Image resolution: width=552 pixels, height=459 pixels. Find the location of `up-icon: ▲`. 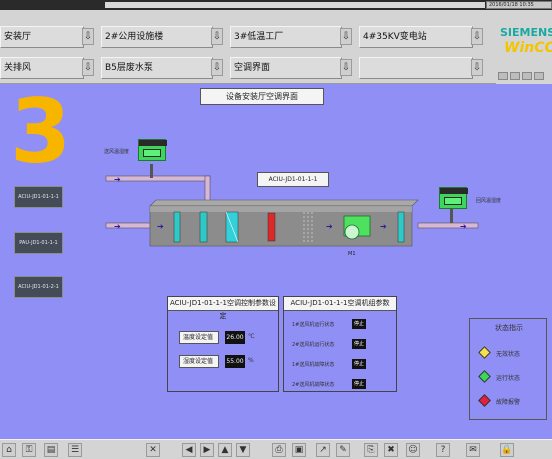

up-icon: ▲ is located at coordinates (225, 450).